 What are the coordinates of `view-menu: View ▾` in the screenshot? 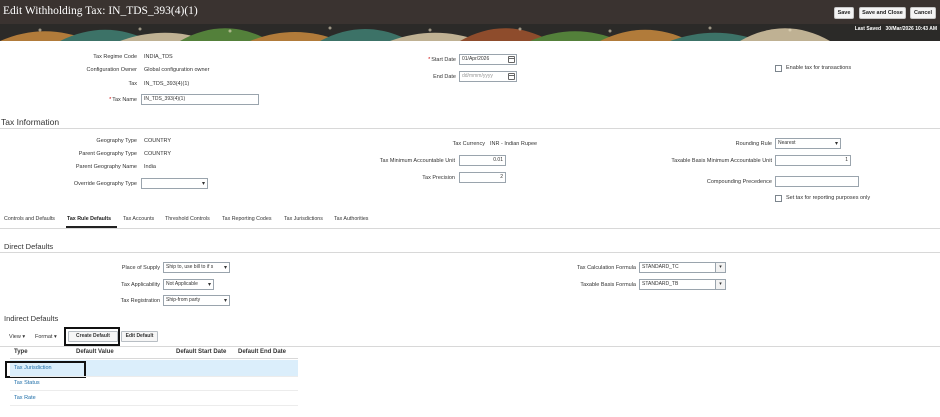 It's located at (17, 337).